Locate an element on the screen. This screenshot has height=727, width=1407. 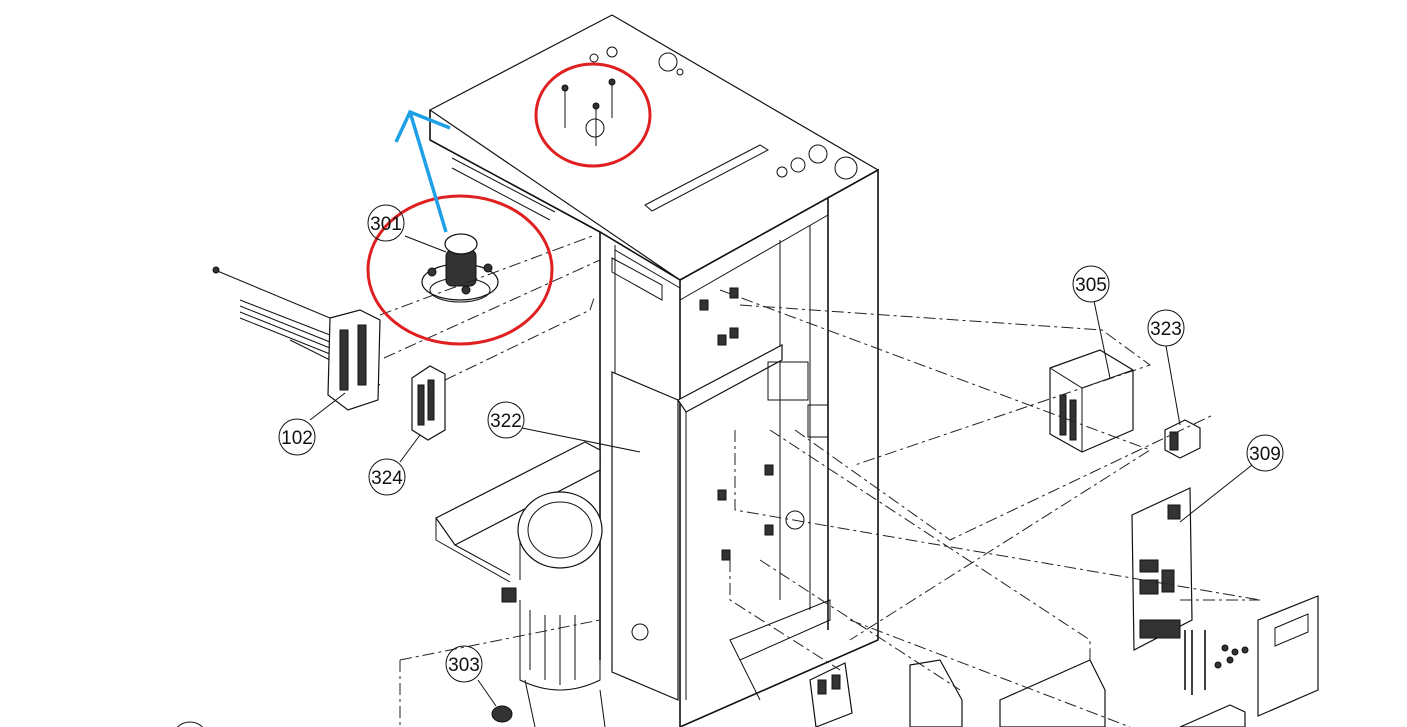
part-303-grommet is located at coordinates (495, 701).